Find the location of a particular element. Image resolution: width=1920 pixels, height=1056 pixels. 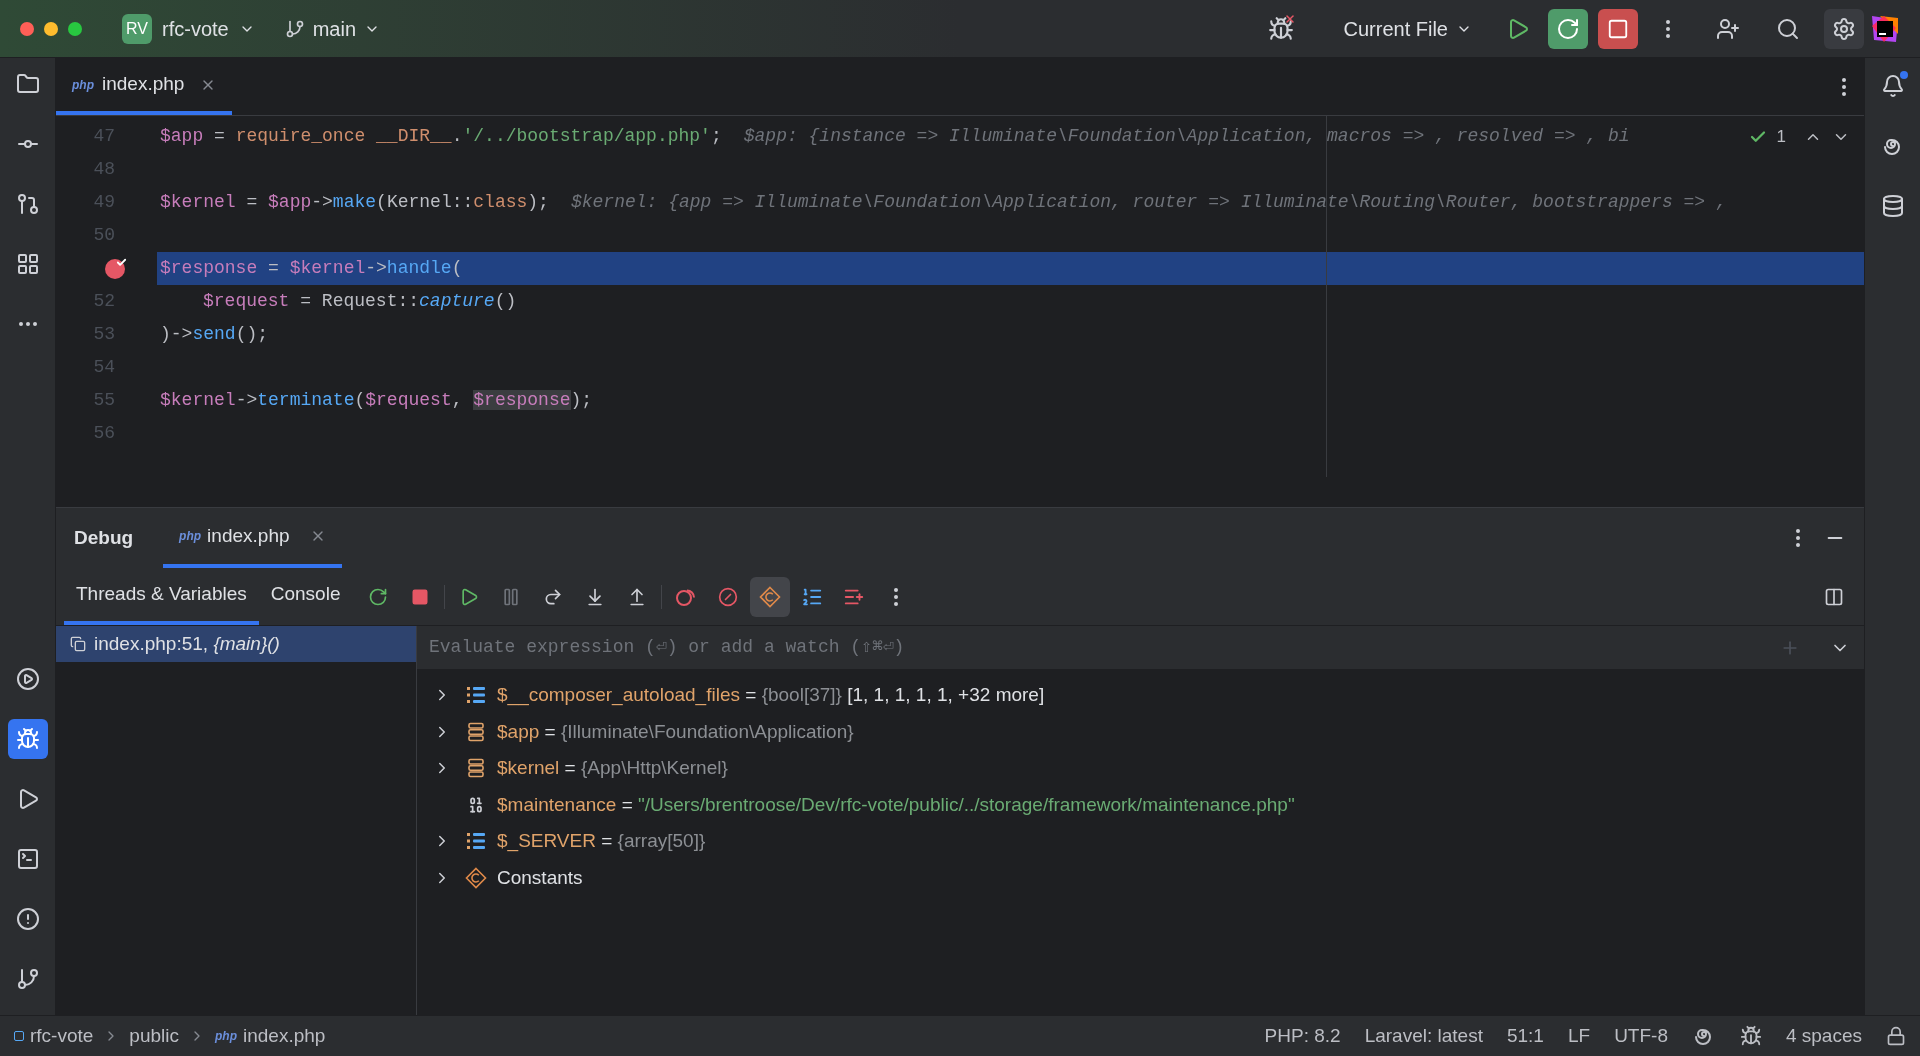

stop-button is located at coordinates (1618, 28).